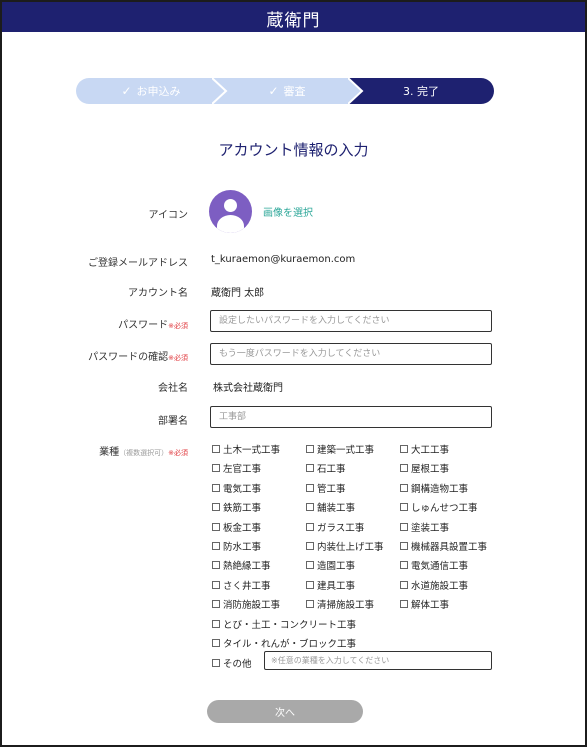  What do you see at coordinates (230, 224) in the screenshot?
I see `avatar-body-icon` at bounding box center [230, 224].